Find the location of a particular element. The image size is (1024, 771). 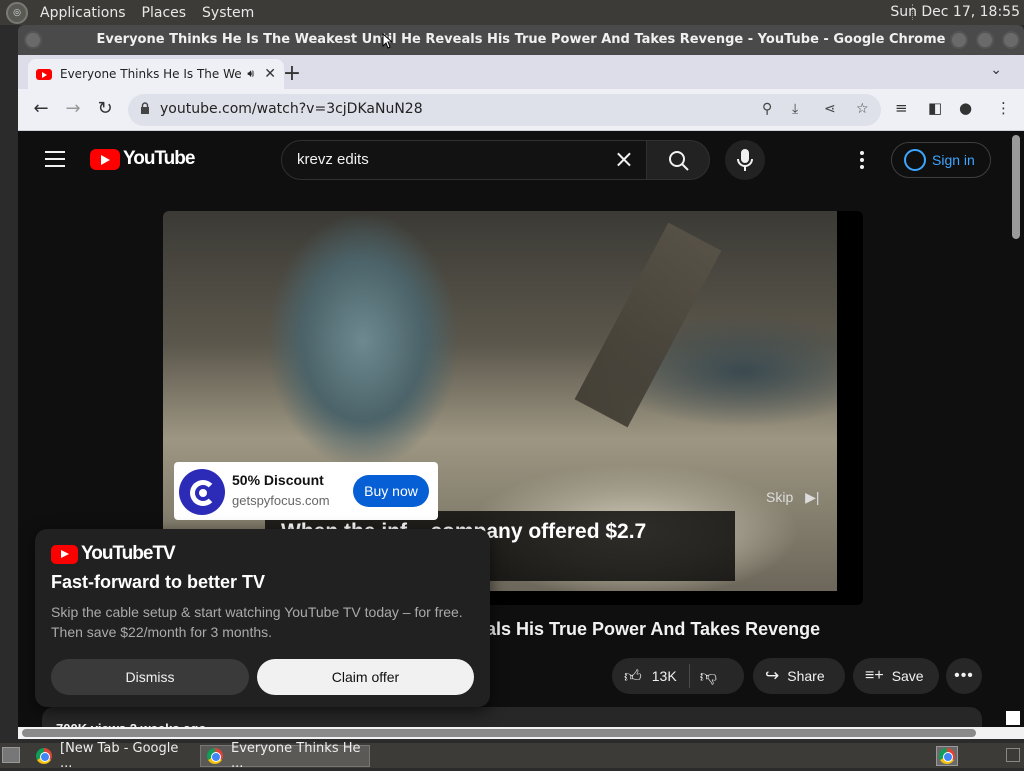

chrome-menu-icon: ⋮ is located at coordinates (1003, 108).